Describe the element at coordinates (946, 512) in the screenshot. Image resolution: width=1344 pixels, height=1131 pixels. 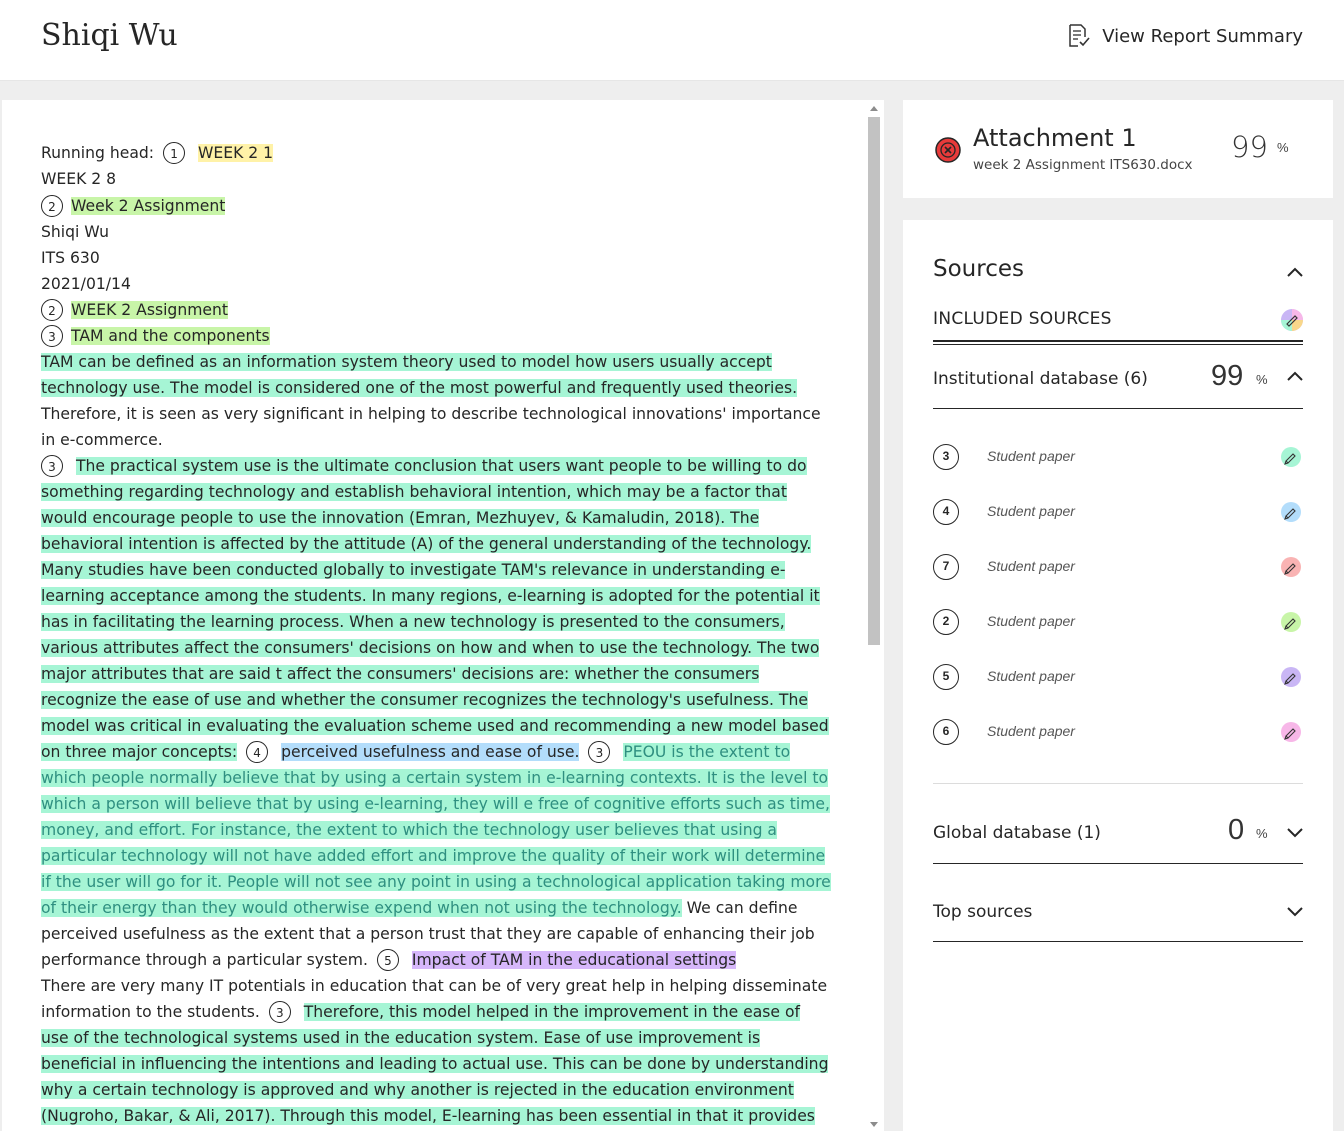
I see `source-number: 4` at that location.